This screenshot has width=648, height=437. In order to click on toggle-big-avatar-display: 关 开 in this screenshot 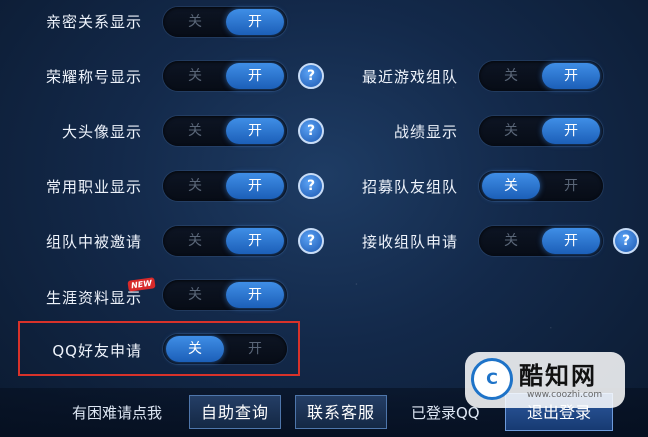, I will do `click(225, 131)`.